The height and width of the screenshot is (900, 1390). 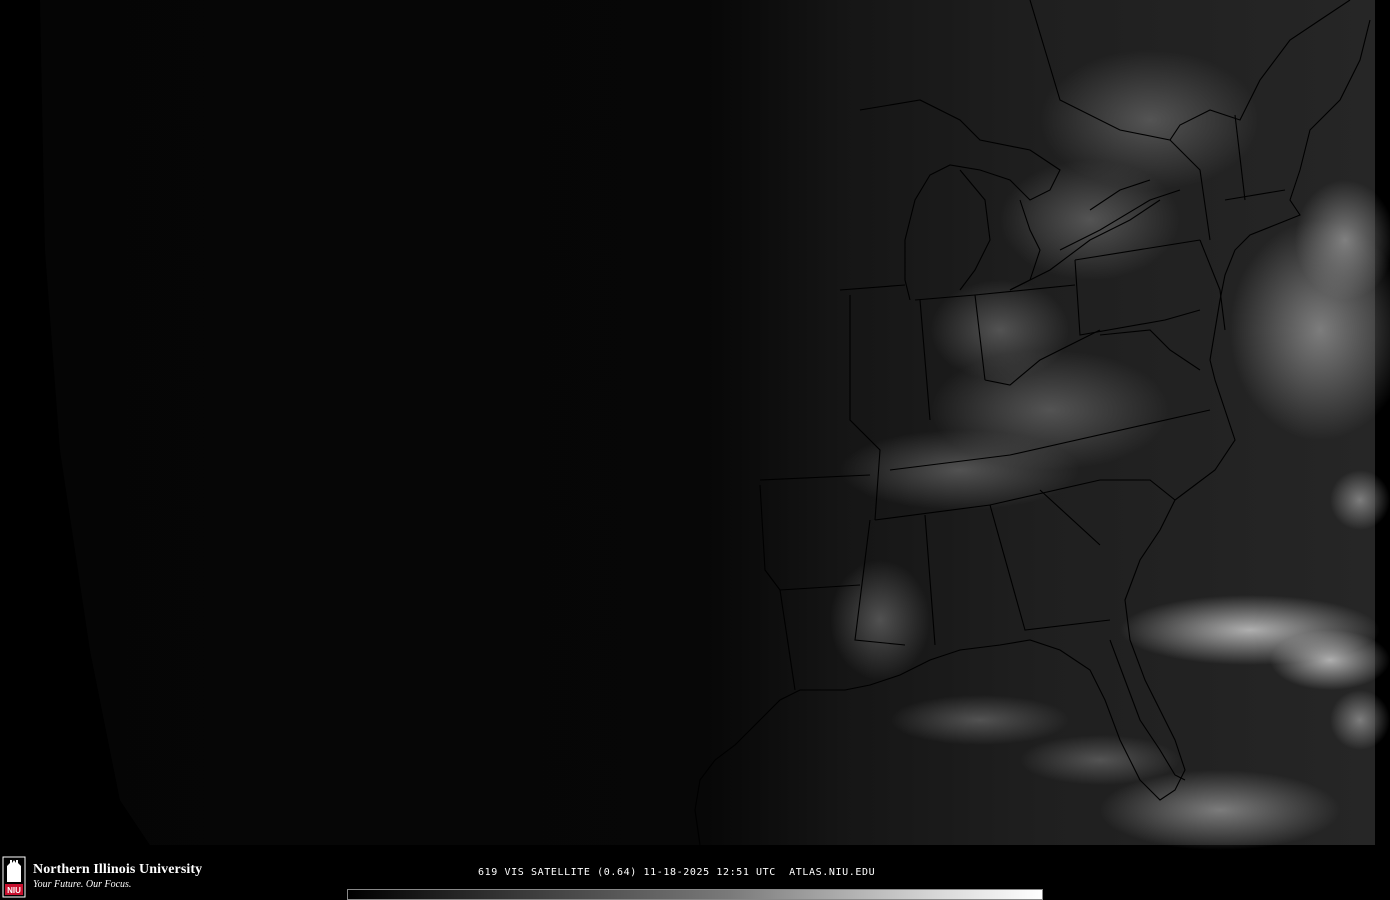 I want to click on university-name: Northern Illinois University, so click(x=118, y=869).